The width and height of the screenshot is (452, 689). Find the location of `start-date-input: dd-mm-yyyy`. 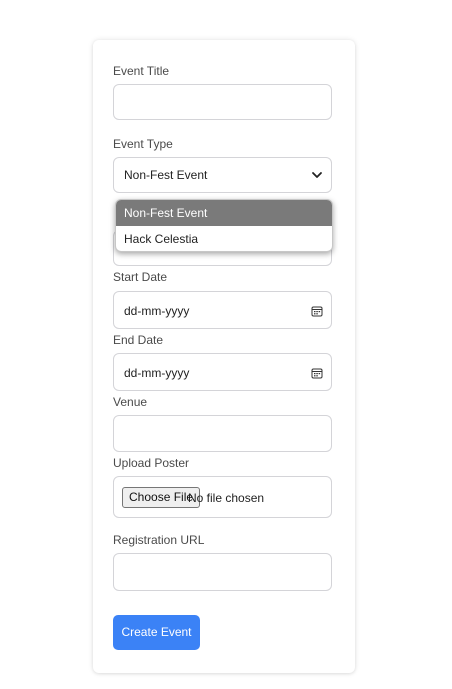

start-date-input: dd-mm-yyyy is located at coordinates (222, 310).